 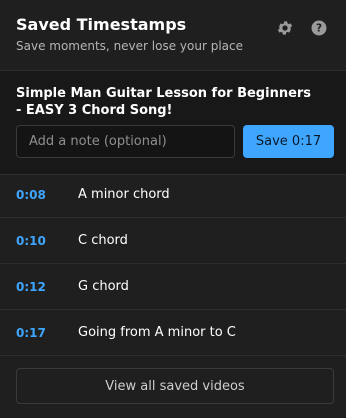 I want to click on timestamp-label: G chord, so click(x=103, y=286).